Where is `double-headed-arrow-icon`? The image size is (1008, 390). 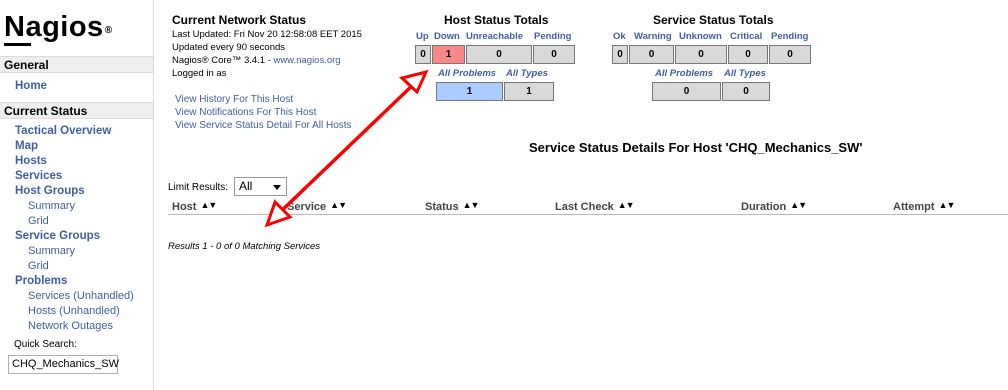
double-headed-arrow-icon is located at coordinates (346, 148).